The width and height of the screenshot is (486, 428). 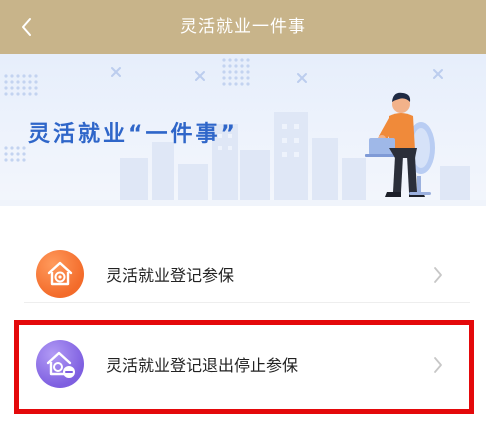 What do you see at coordinates (60, 364) in the screenshot?
I see `house-stop-icon` at bounding box center [60, 364].